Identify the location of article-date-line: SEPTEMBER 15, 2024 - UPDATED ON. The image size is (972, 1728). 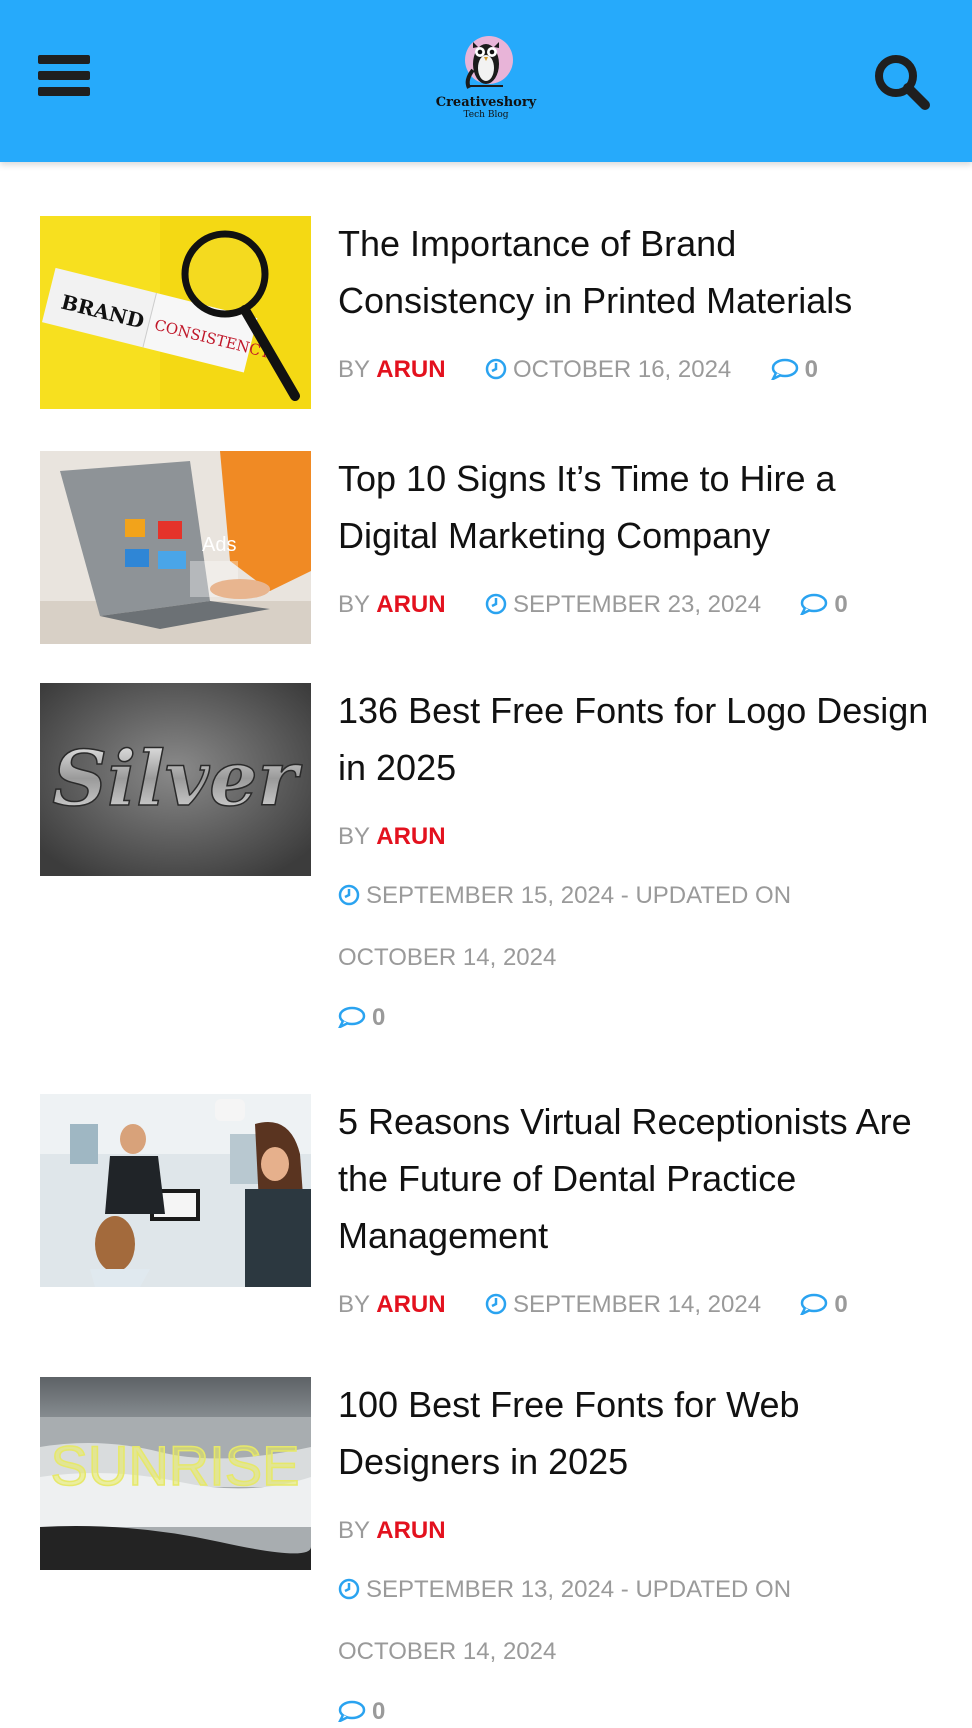
(638, 896).